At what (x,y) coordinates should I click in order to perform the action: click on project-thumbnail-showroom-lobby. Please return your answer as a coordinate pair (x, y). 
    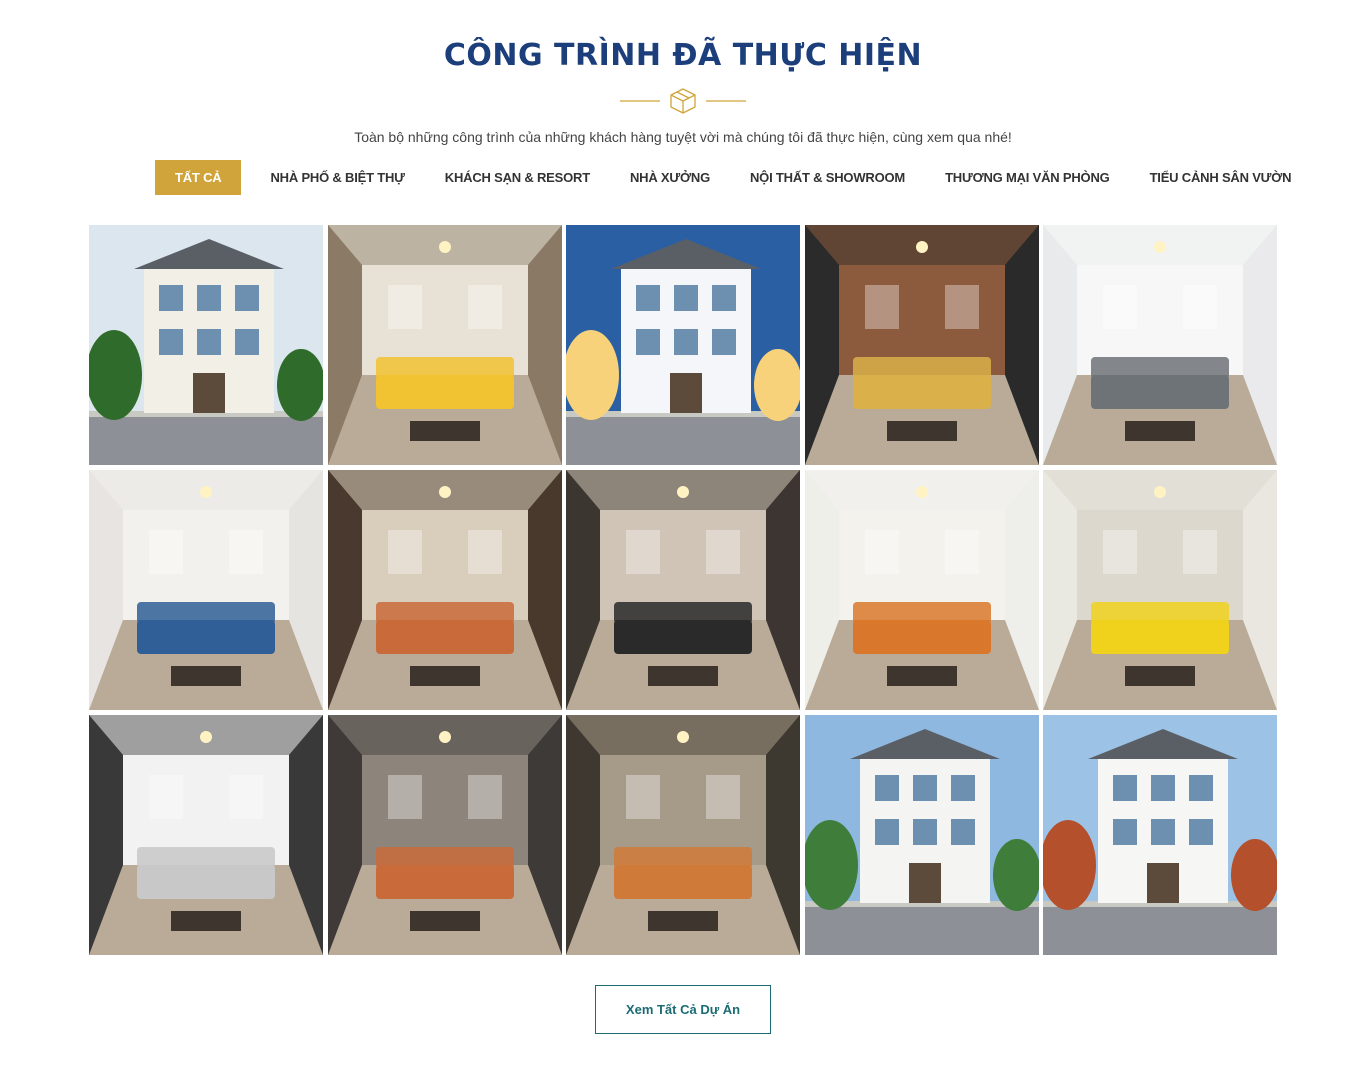
    Looking at the image, I should click on (922, 590).